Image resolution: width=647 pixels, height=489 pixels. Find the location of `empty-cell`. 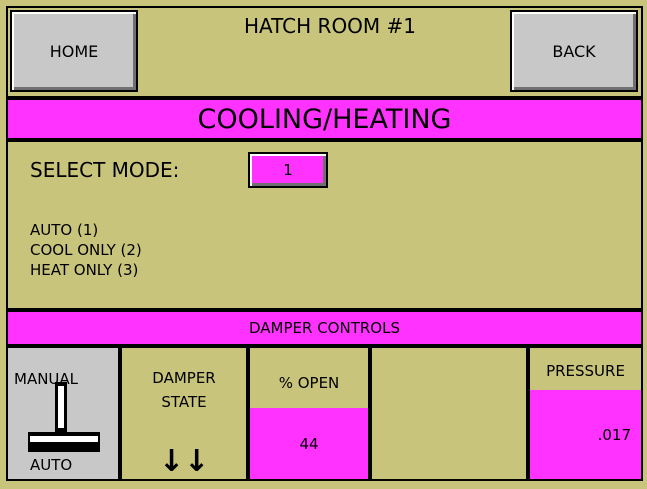

empty-cell is located at coordinates (449, 413).